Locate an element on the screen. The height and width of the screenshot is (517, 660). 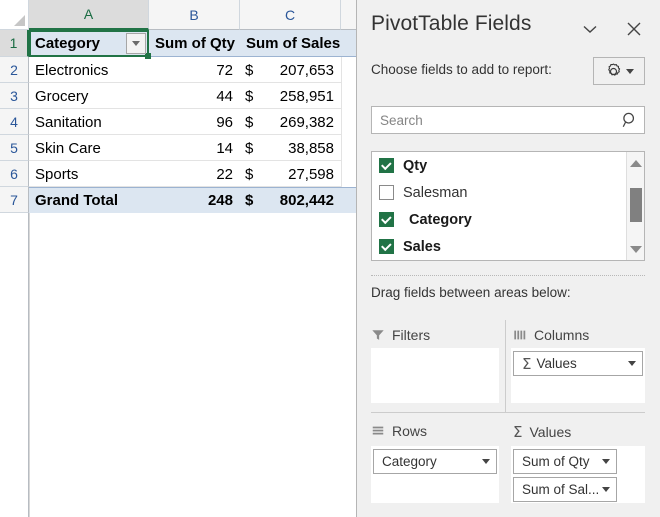
filter-funnel-icon is located at coordinates (378, 335).